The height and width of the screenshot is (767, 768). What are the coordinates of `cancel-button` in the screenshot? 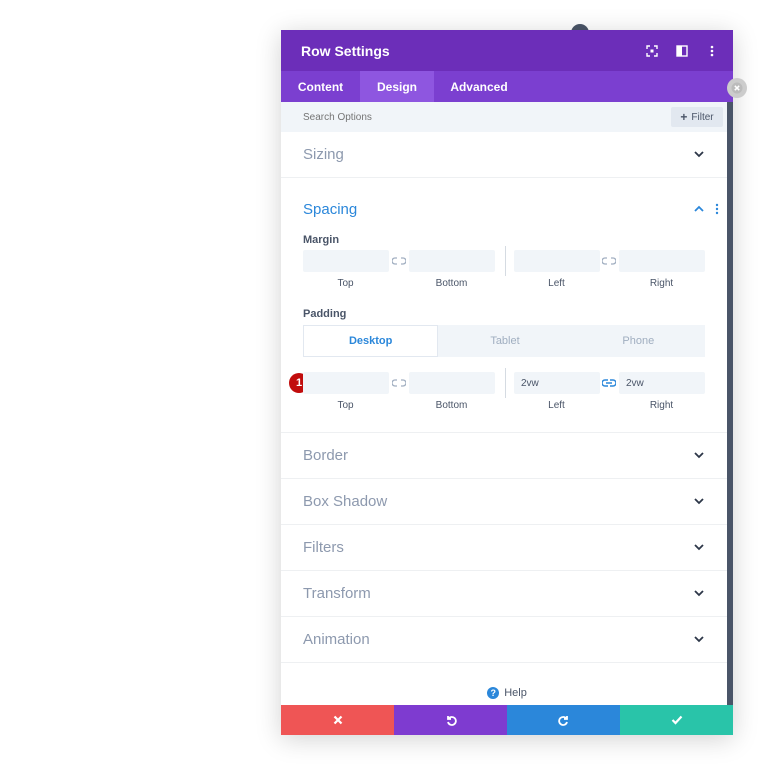 It's located at (337, 720).